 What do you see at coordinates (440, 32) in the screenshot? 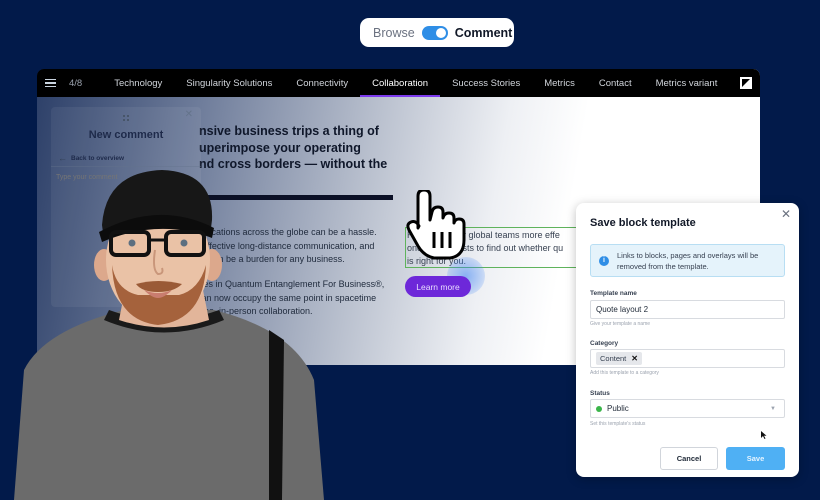
I see `switch-knob` at bounding box center [440, 32].